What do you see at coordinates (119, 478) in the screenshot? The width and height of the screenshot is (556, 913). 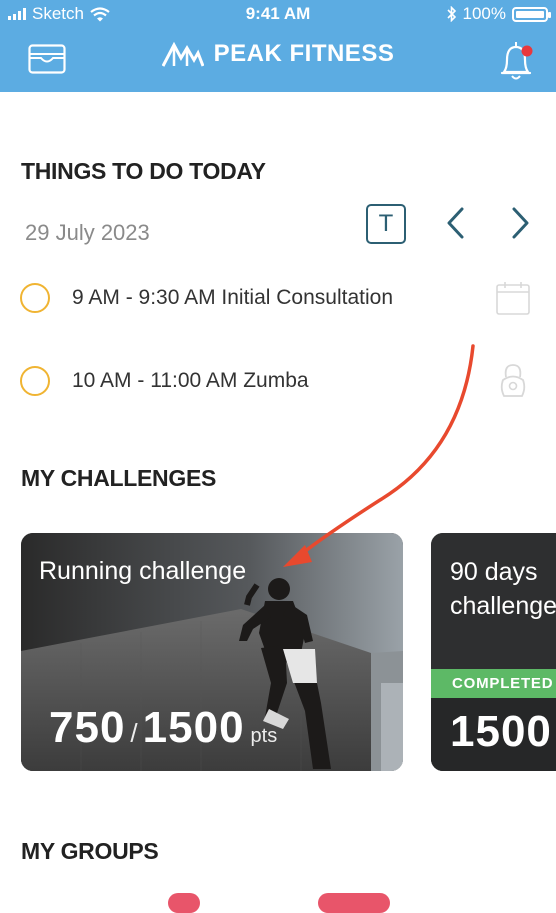 I see `section-title-challenges: MY CHALLENGES` at bounding box center [119, 478].